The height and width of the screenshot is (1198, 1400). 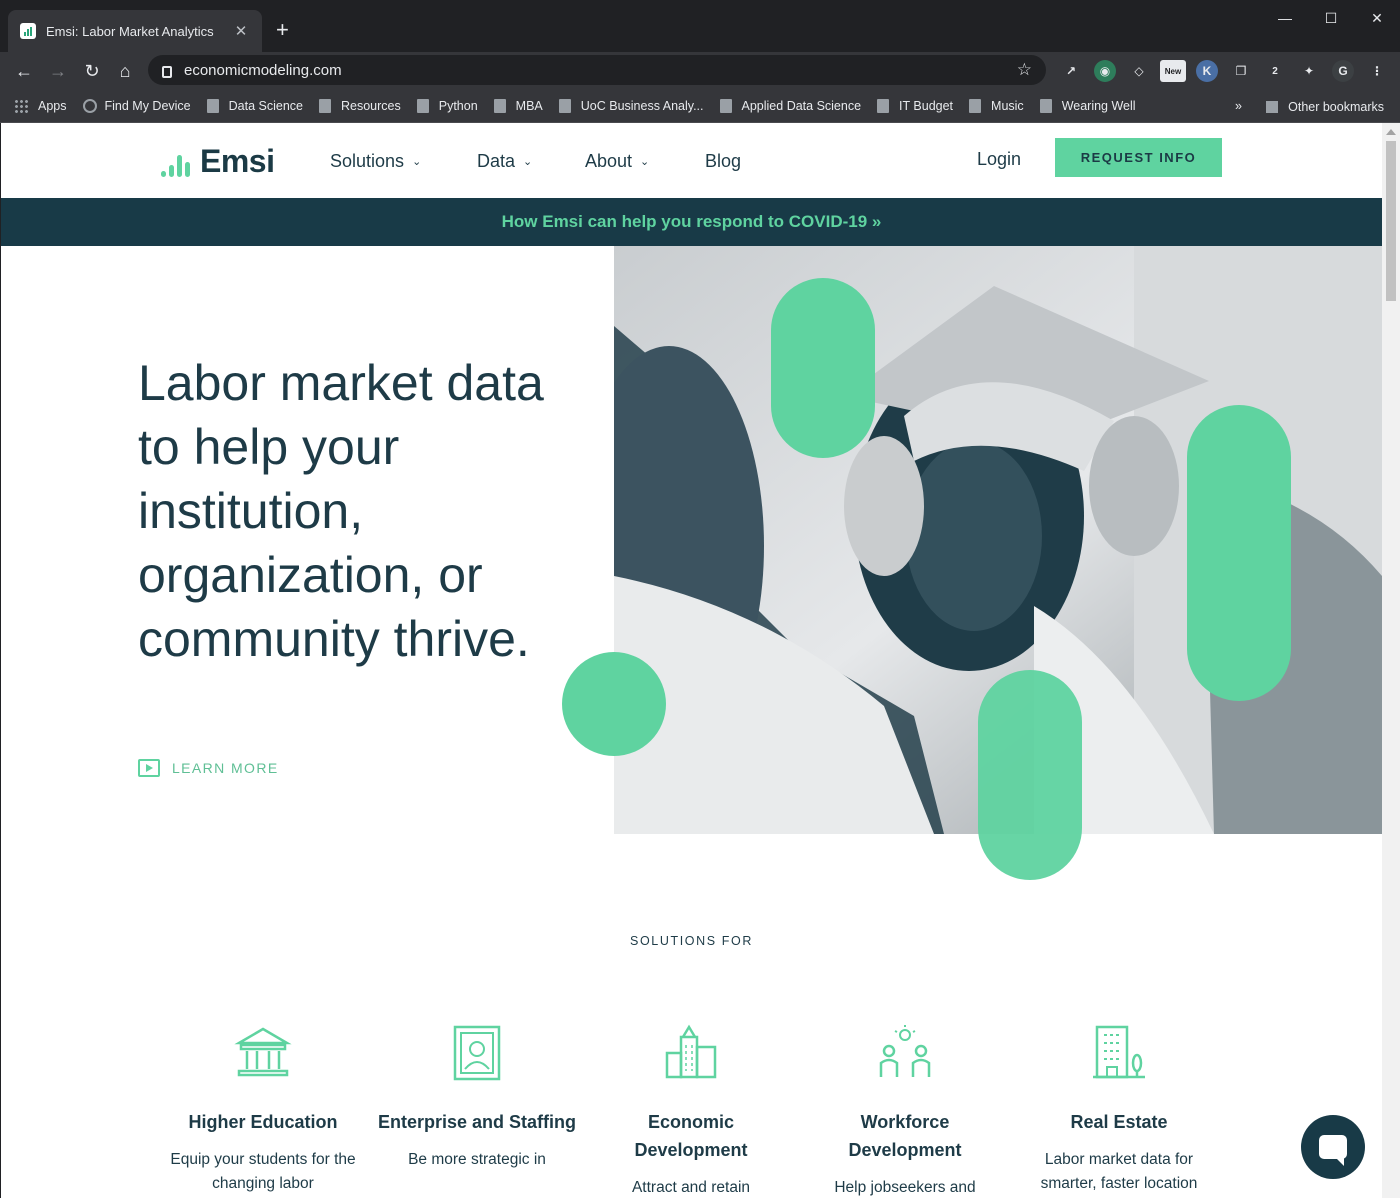 I want to click on address-bar: economicmodeling.com ☆, so click(x=597, y=70).